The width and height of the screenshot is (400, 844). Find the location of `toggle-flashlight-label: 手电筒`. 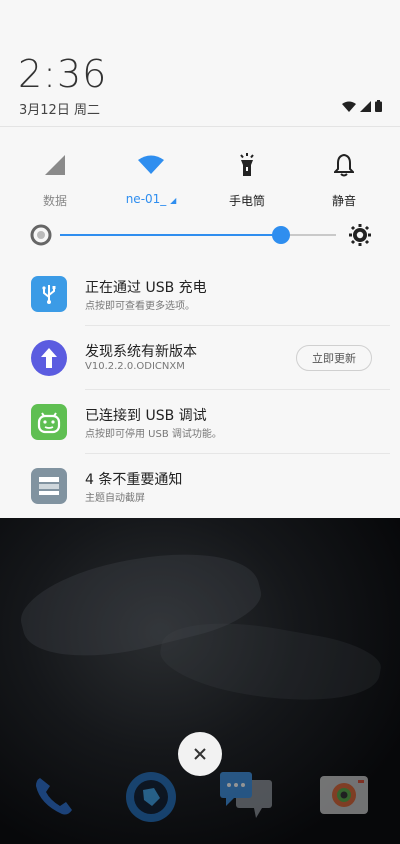

toggle-flashlight-label: 手电筒 is located at coordinates (246, 201).